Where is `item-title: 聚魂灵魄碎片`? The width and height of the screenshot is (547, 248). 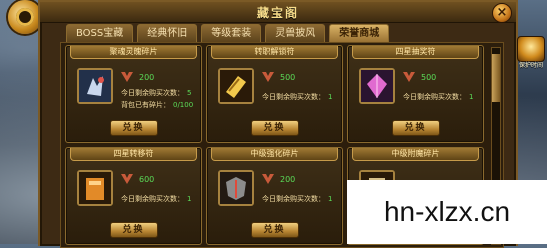
item-title: 聚魂灵魄碎片 is located at coordinates (133, 52).